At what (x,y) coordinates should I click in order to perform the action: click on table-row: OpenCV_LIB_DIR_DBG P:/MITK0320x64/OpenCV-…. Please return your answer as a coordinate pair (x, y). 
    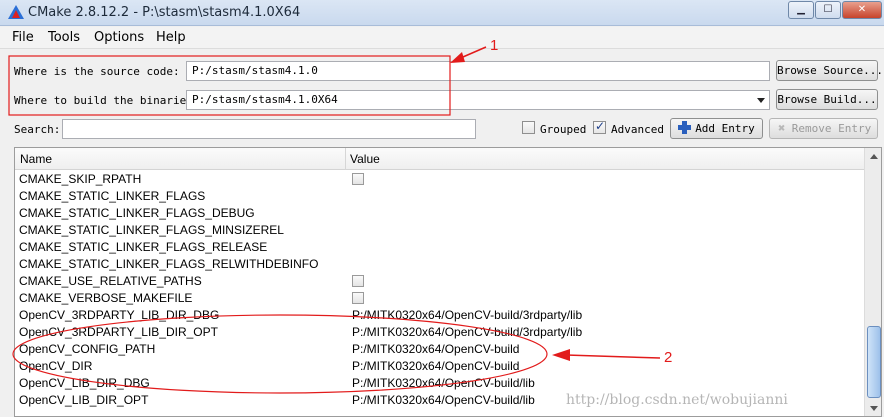
    Looking at the image, I should click on (439, 383).